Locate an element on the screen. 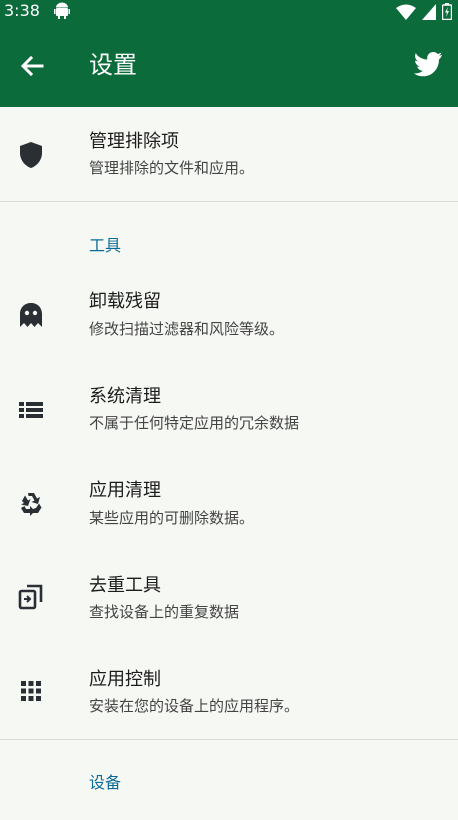  tool-title: 应用清理 is located at coordinates (125, 490).